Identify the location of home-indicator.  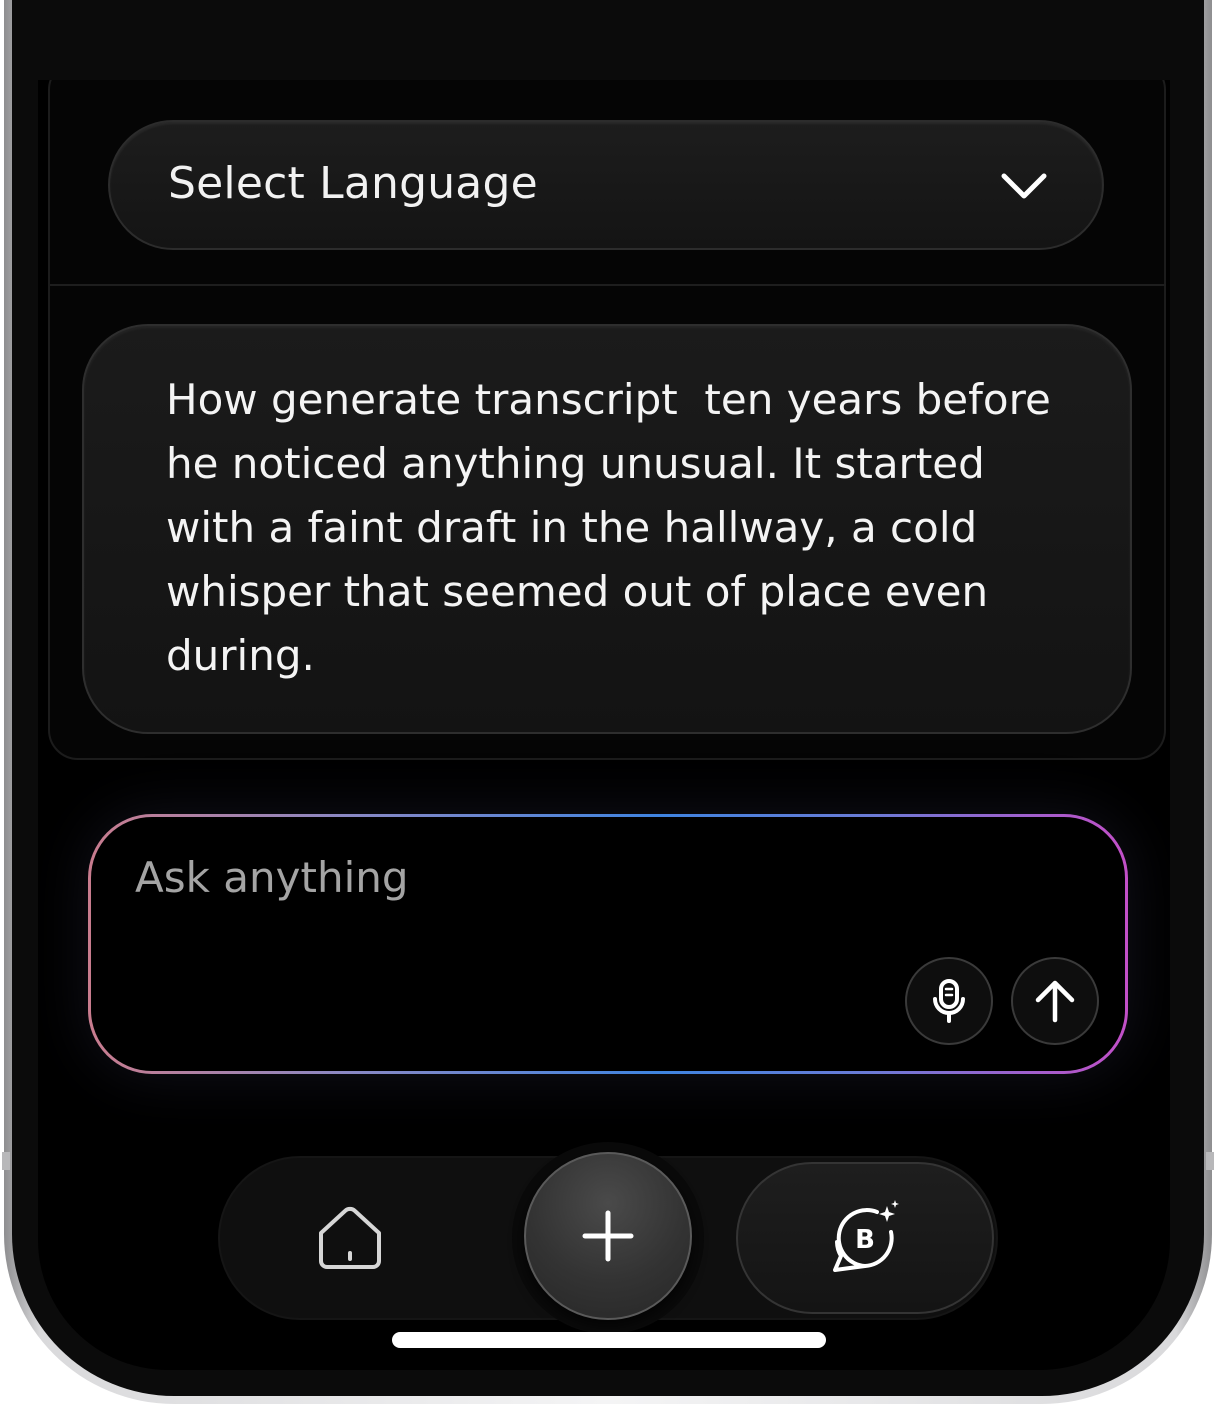
(609, 1340).